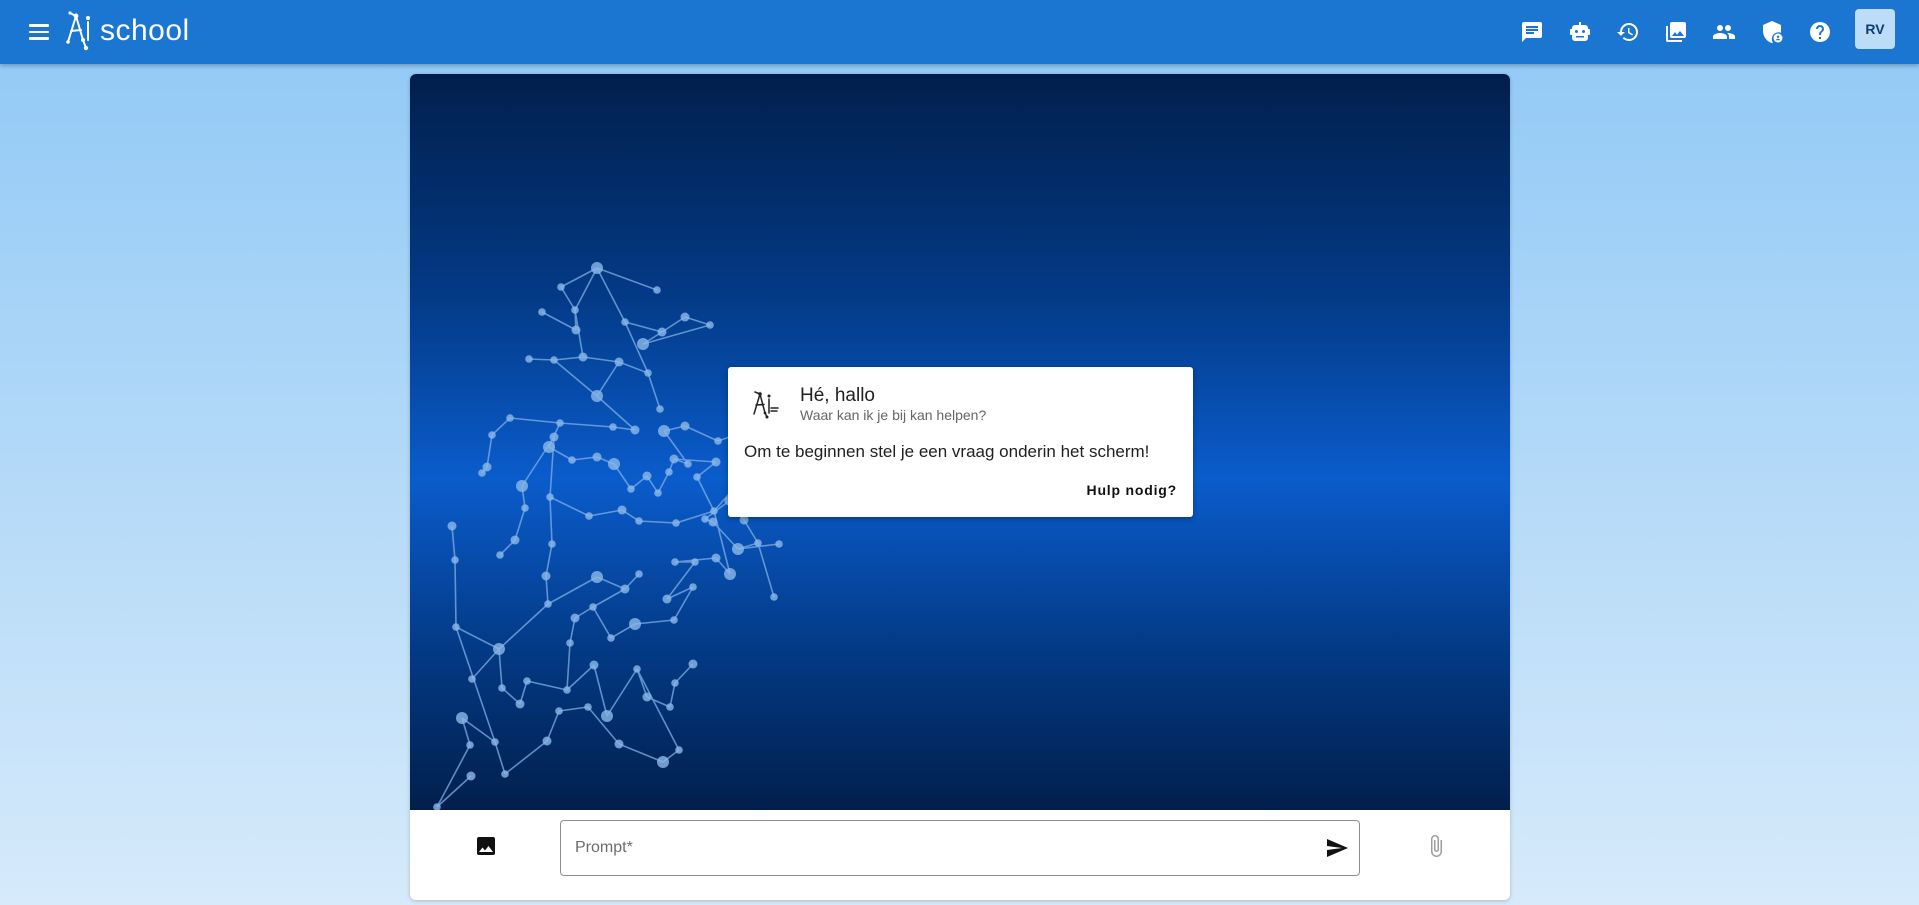 The image size is (1919, 905). What do you see at coordinates (486, 846) in the screenshot?
I see `image-icon` at bounding box center [486, 846].